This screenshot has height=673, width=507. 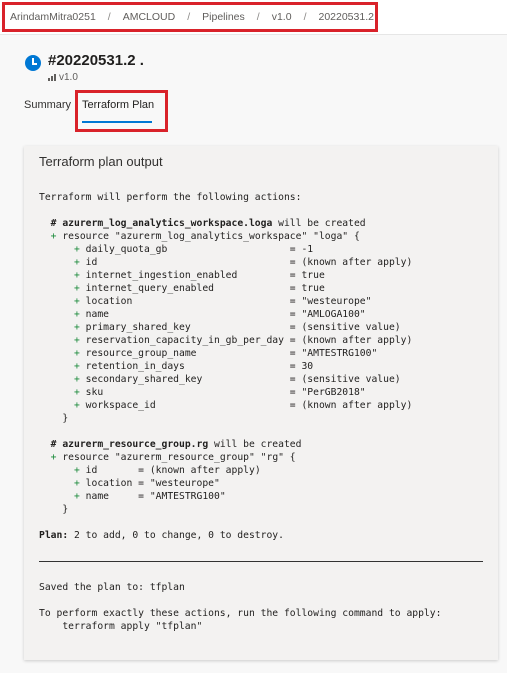 I want to click on resource-attribute: + workspace_id = (known after apply), so click(x=243, y=405).